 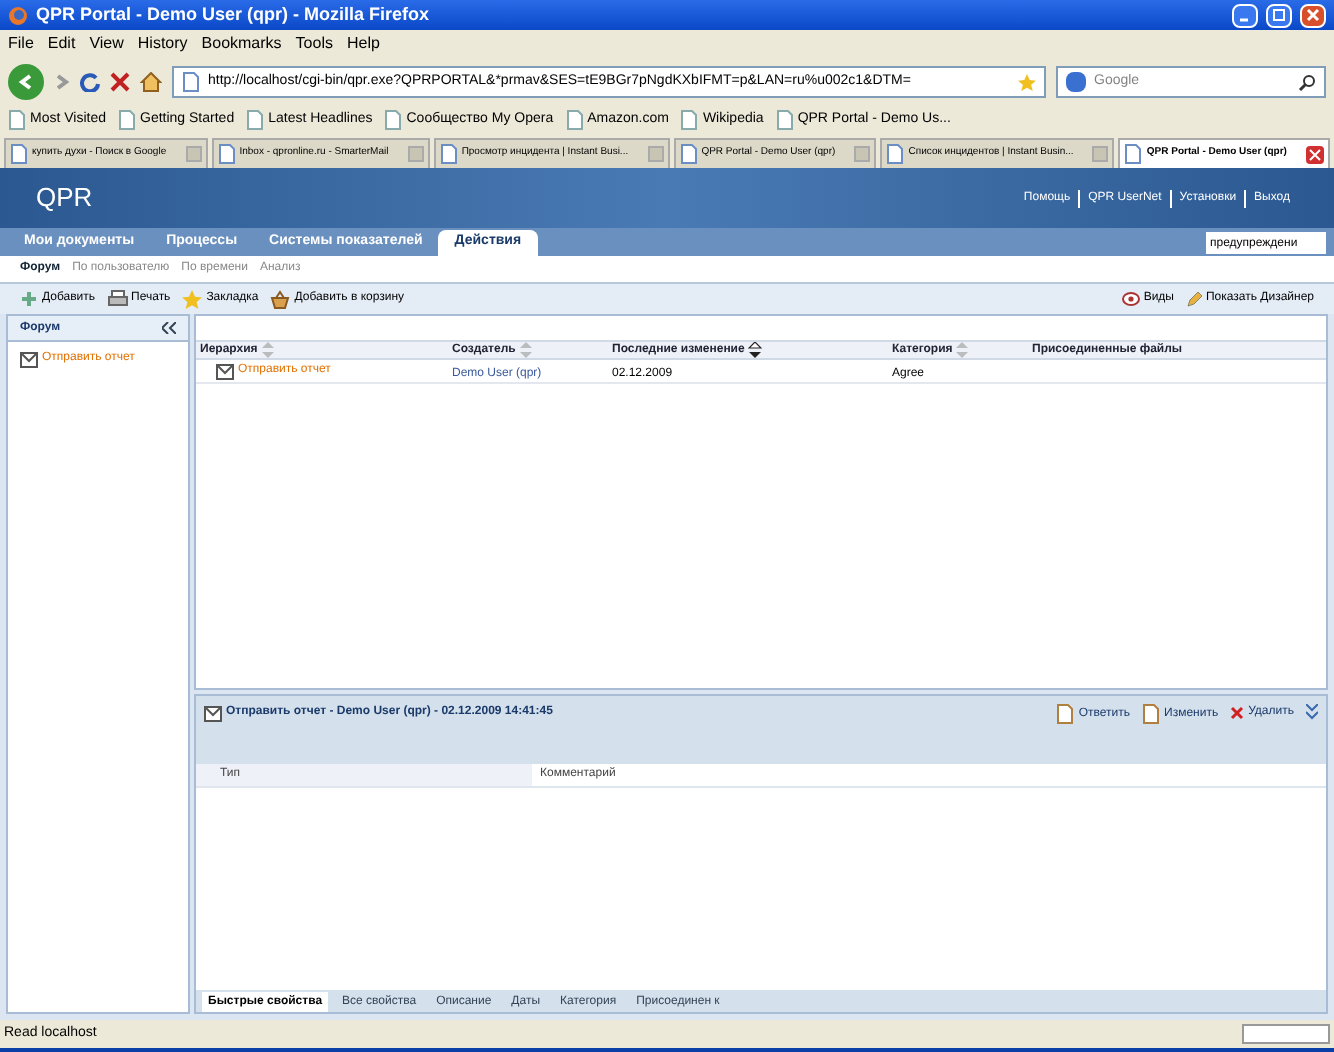 What do you see at coordinates (106, 44) in the screenshot?
I see `menu-item: View` at bounding box center [106, 44].